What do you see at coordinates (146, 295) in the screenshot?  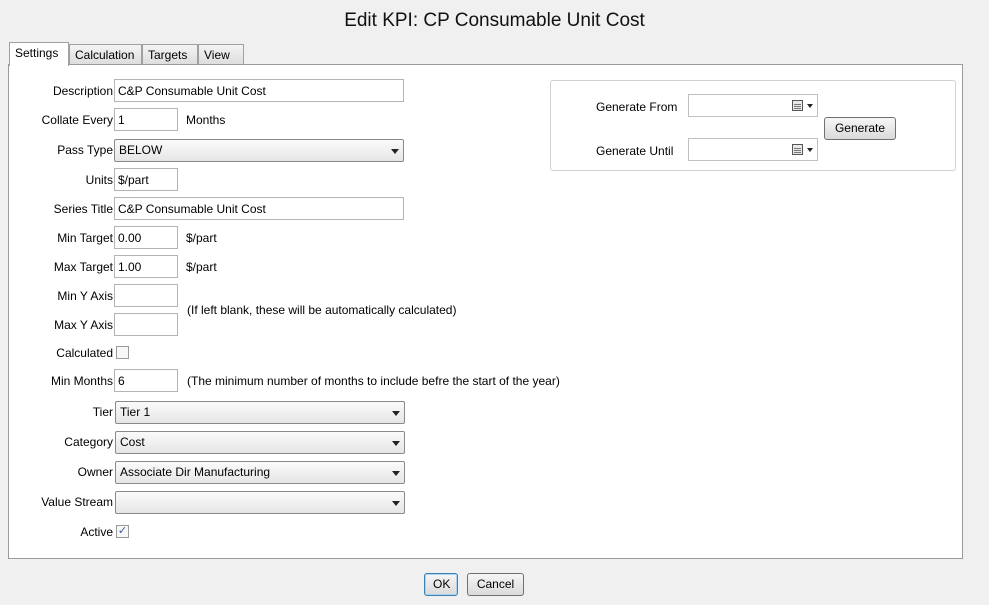 I see `min-y-axis-input` at bounding box center [146, 295].